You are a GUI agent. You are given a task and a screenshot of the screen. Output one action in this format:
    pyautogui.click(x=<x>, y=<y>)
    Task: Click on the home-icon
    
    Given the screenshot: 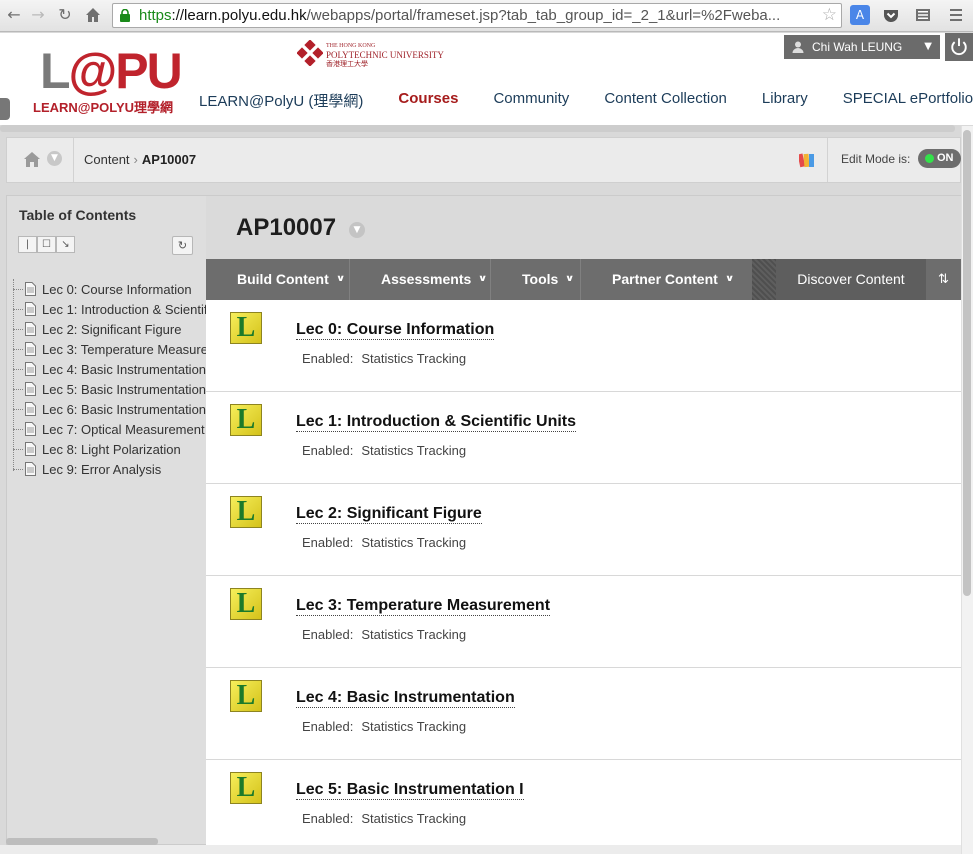 What is the action you would take?
    pyautogui.click(x=93, y=15)
    